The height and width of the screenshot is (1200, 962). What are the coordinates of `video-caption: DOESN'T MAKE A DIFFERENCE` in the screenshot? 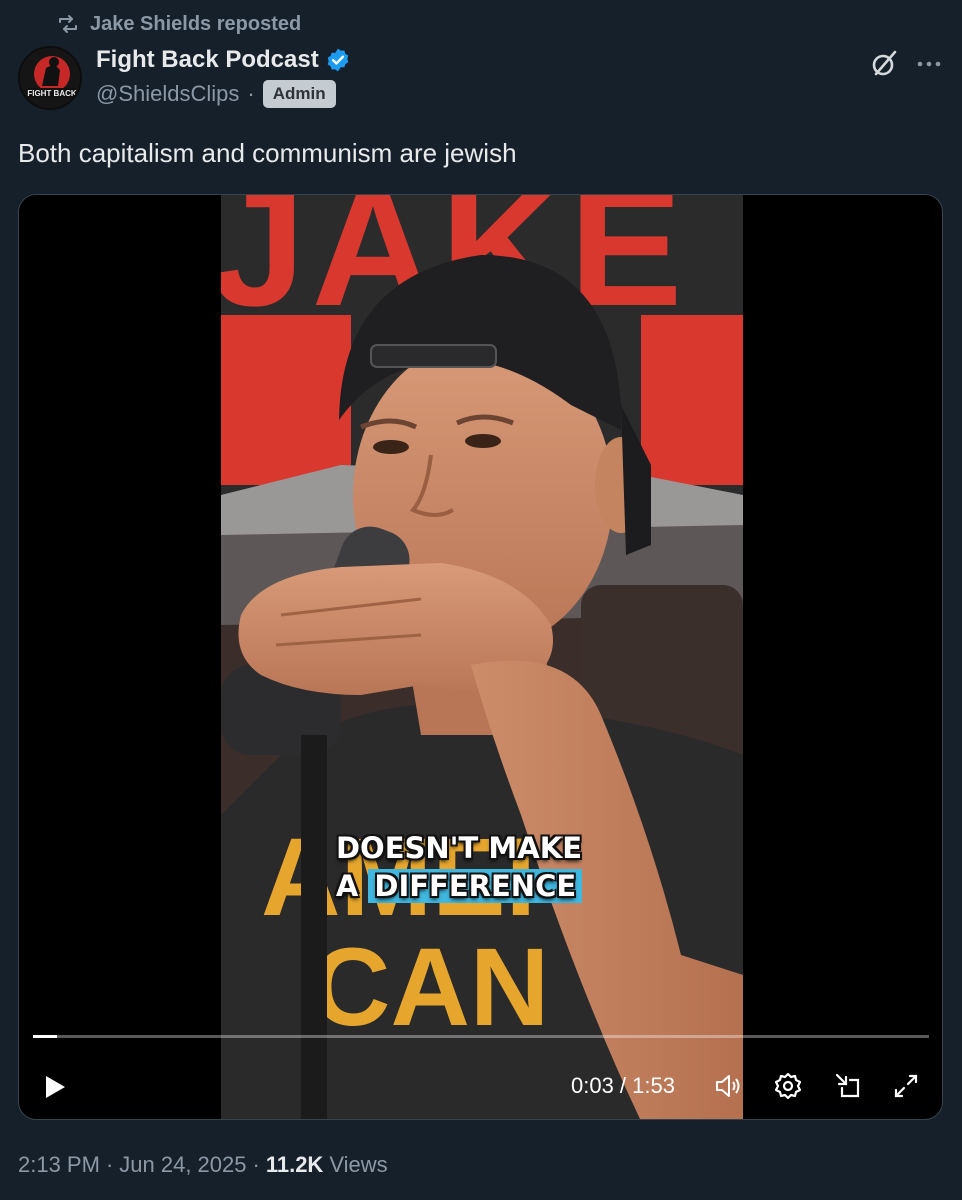 It's located at (459, 867).